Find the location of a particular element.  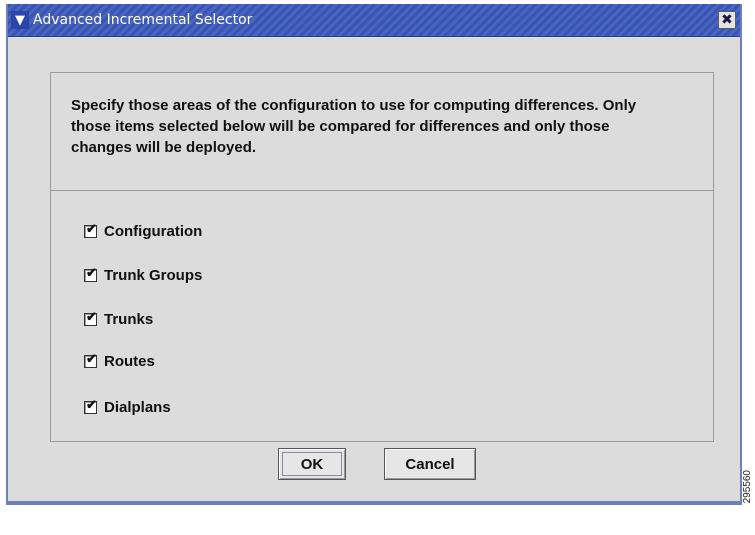

close-icon: ✖ is located at coordinates (727, 20).